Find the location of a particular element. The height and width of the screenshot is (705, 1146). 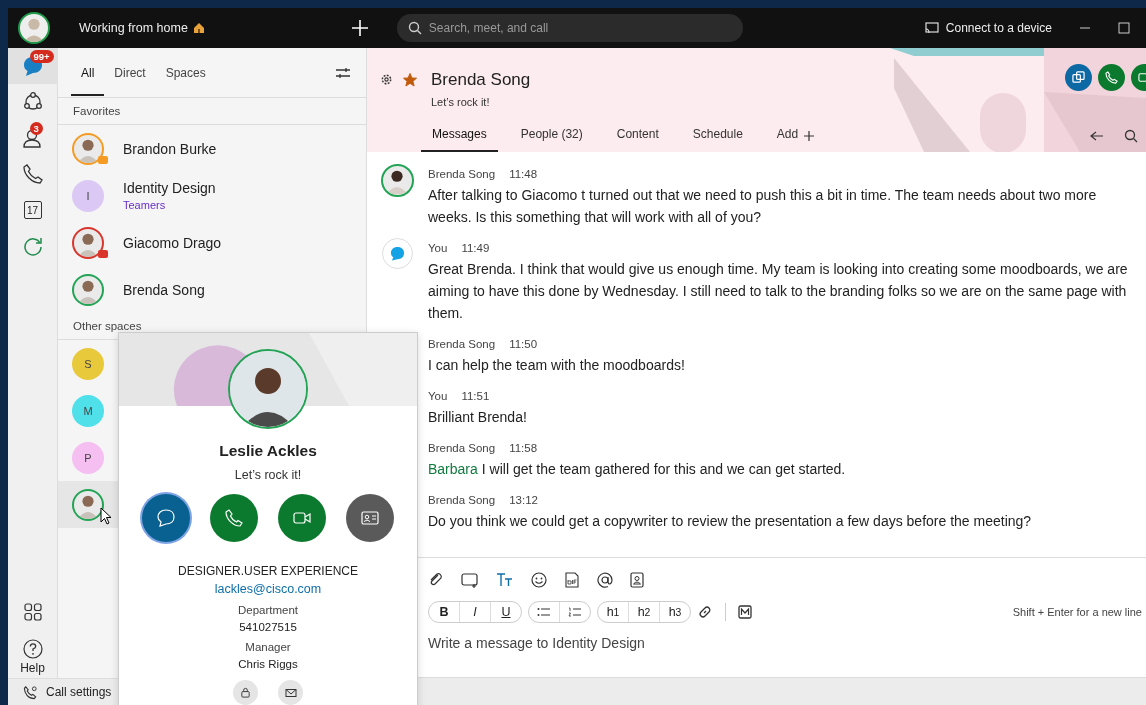

space-avatar: P is located at coordinates (88, 457).